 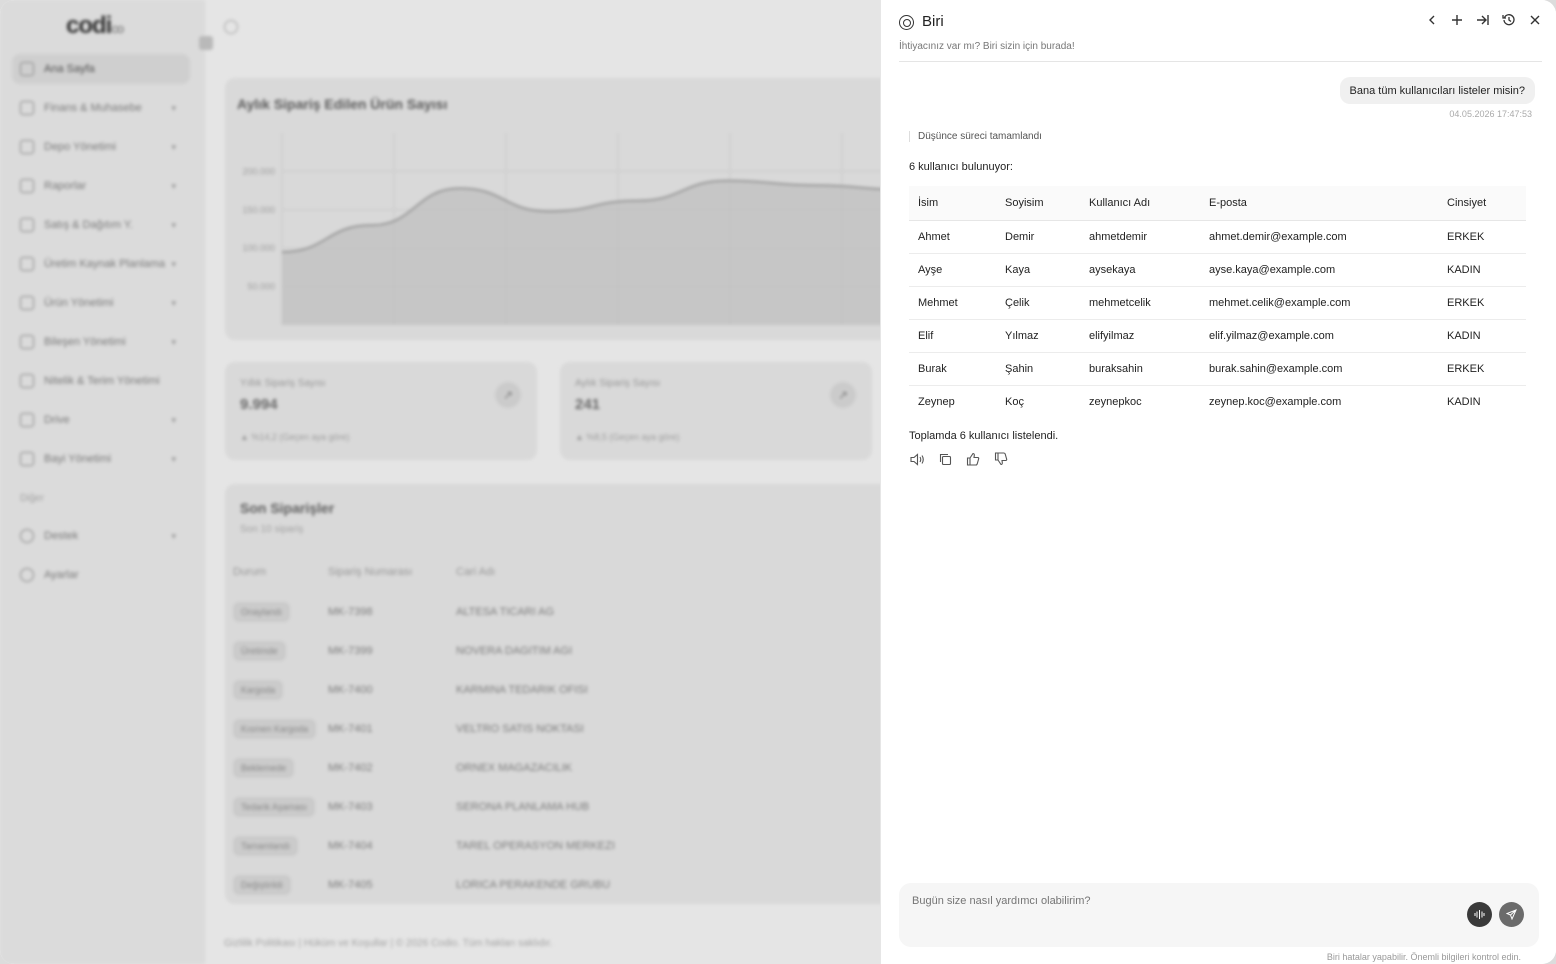 I want to click on sidebar-item: Bayi Yönetimi ▾, so click(x=101, y=459).